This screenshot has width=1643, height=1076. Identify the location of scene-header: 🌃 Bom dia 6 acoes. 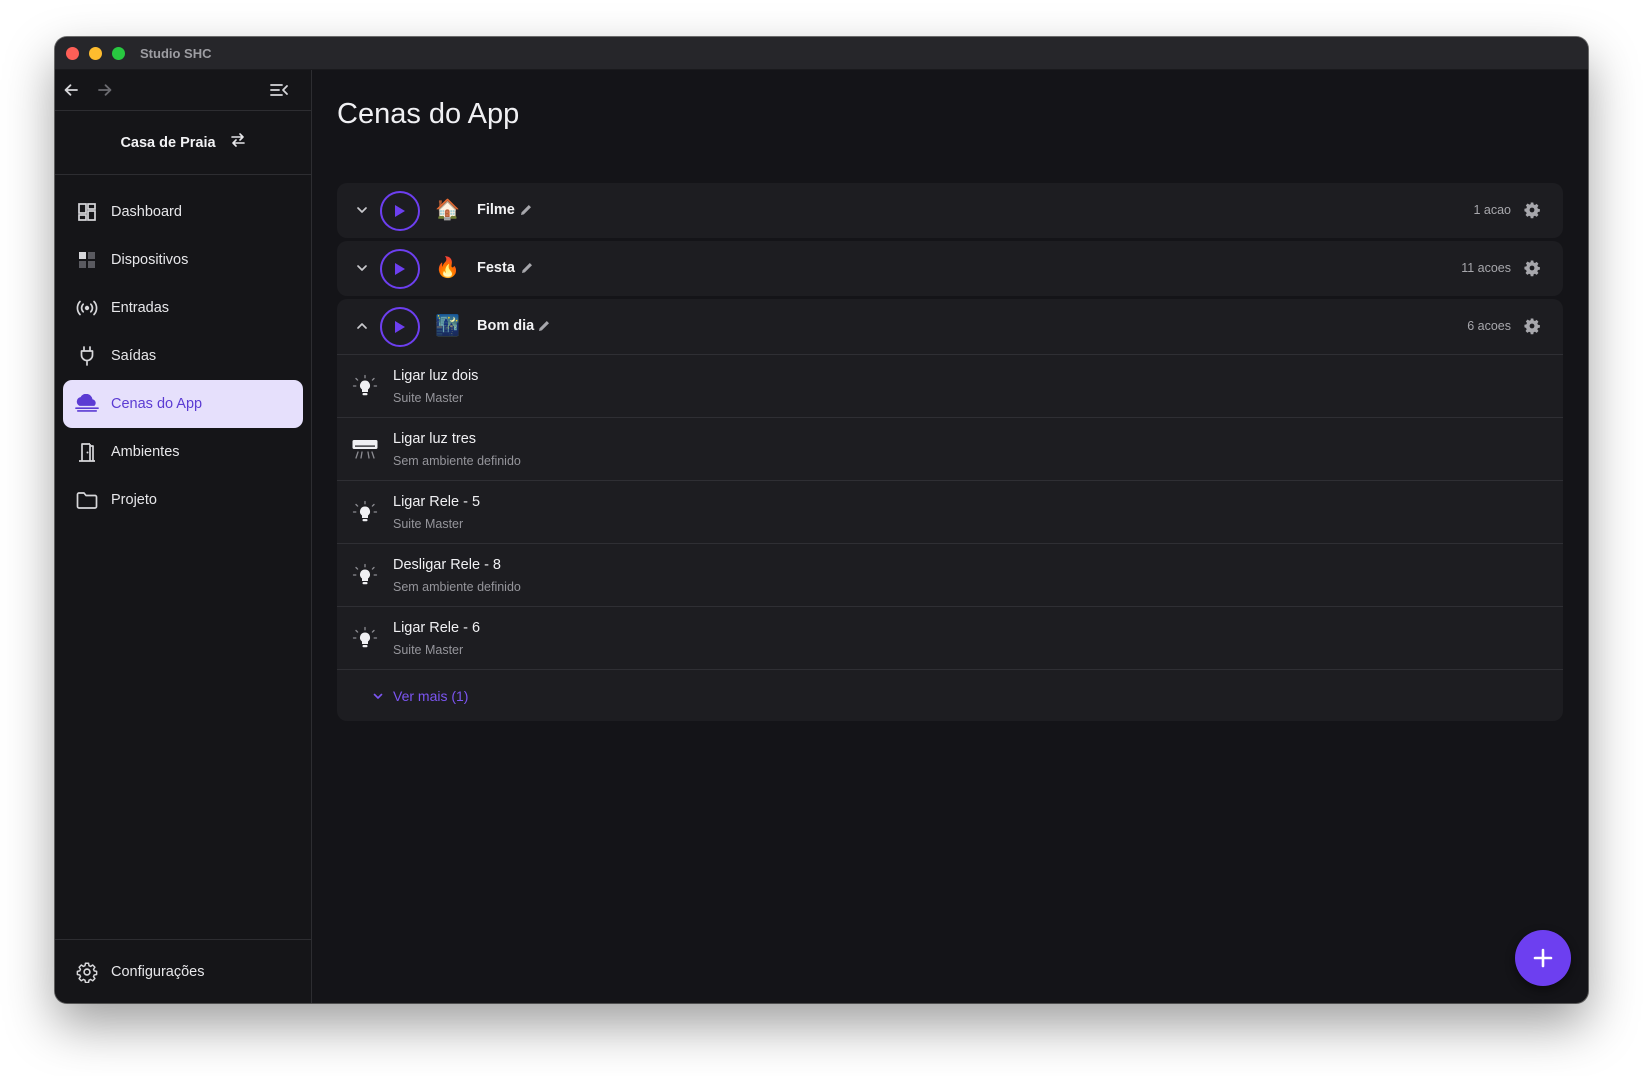
(950, 326).